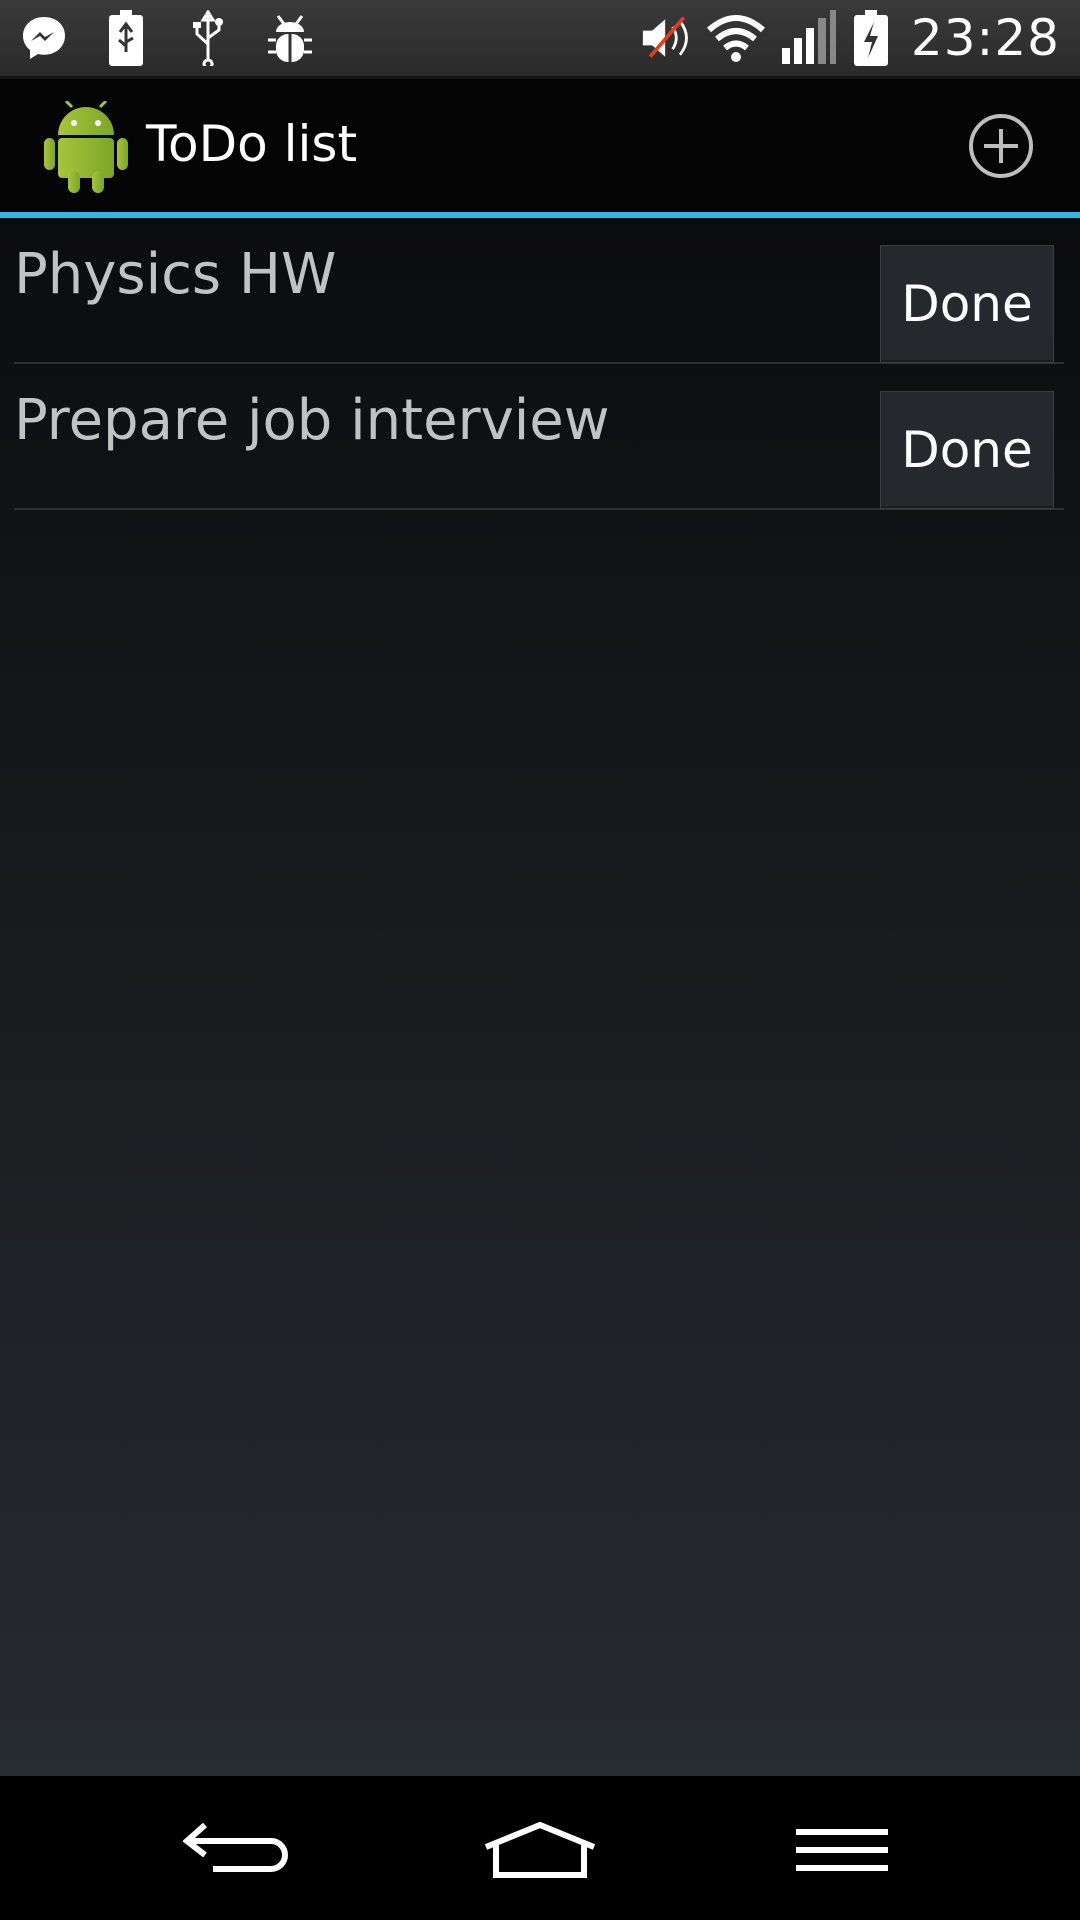  What do you see at coordinates (44, 38) in the screenshot?
I see `messenger-icon` at bounding box center [44, 38].